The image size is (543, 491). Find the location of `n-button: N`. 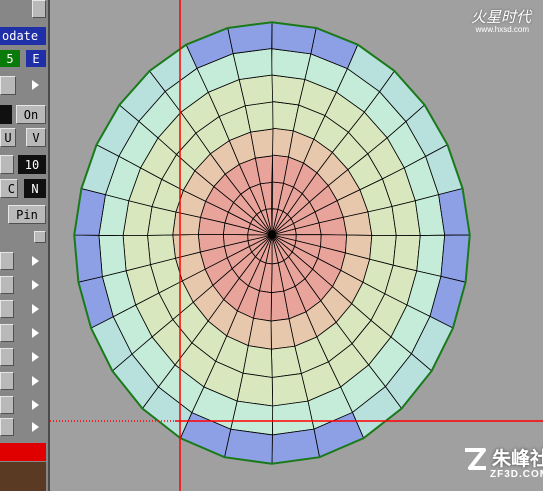

n-button: N is located at coordinates (35, 188).